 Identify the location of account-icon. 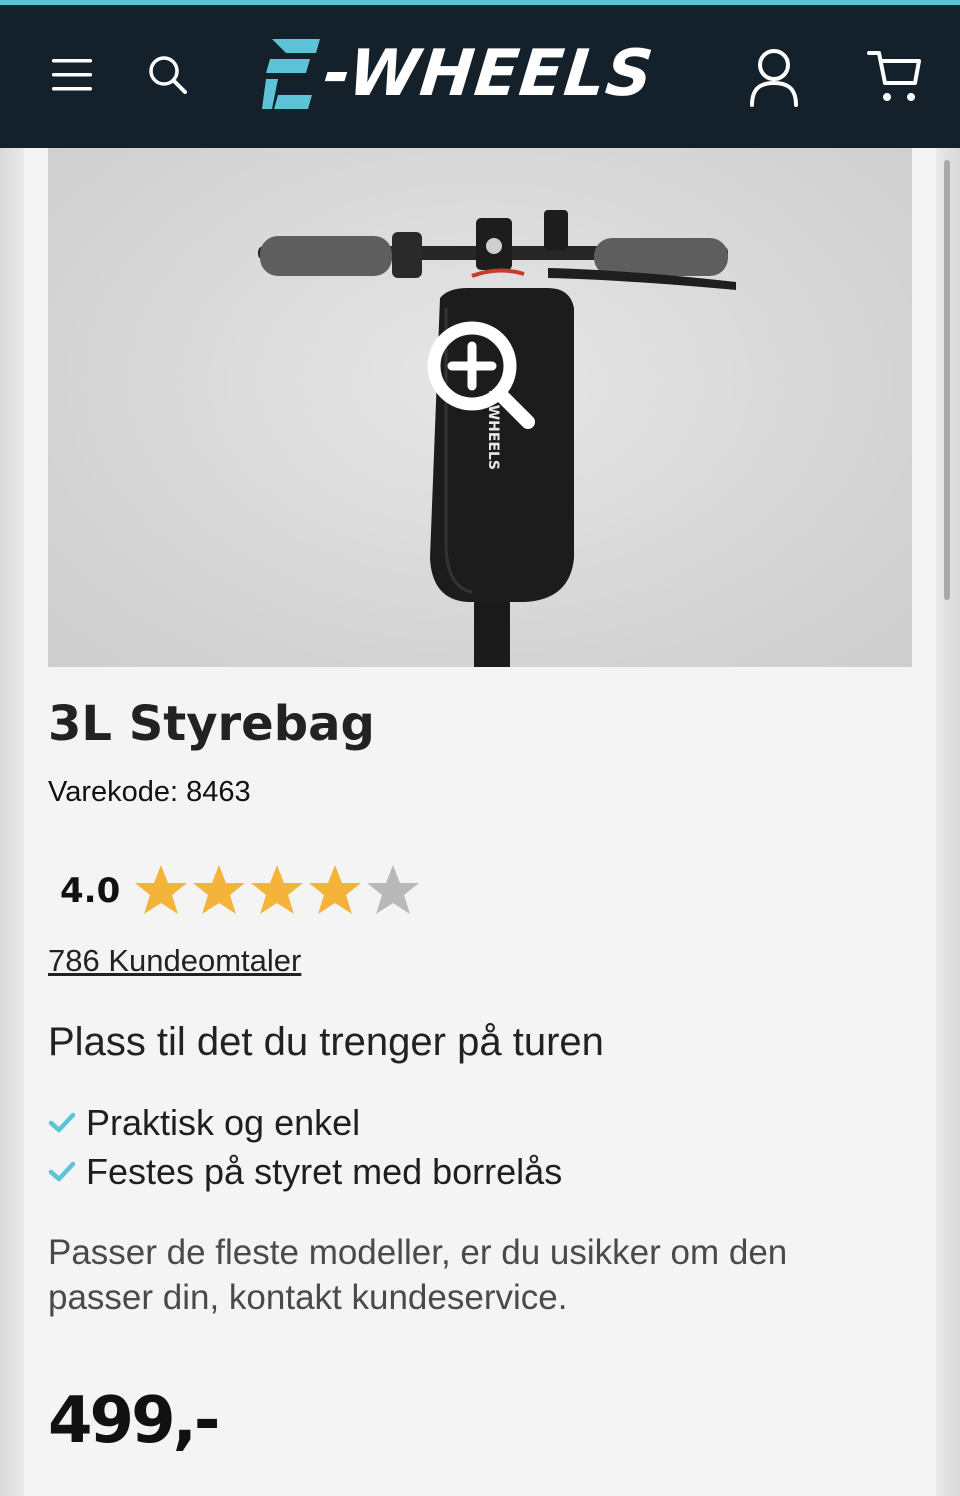
(774, 78).